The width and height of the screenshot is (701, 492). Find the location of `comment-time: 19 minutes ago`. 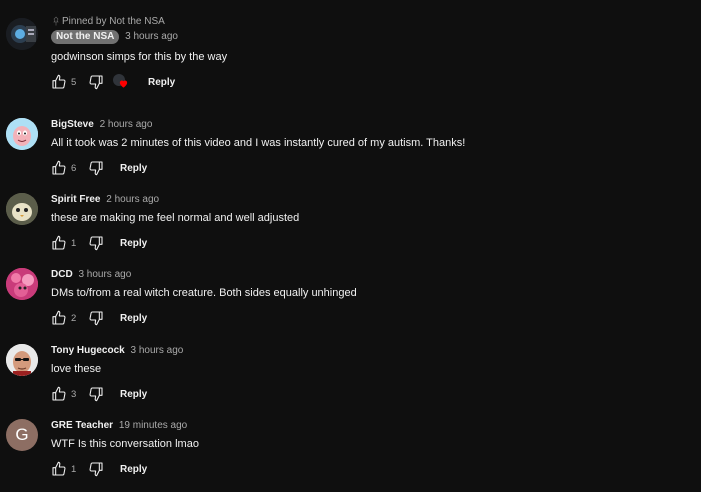

comment-time: 19 minutes ago is located at coordinates (153, 425).